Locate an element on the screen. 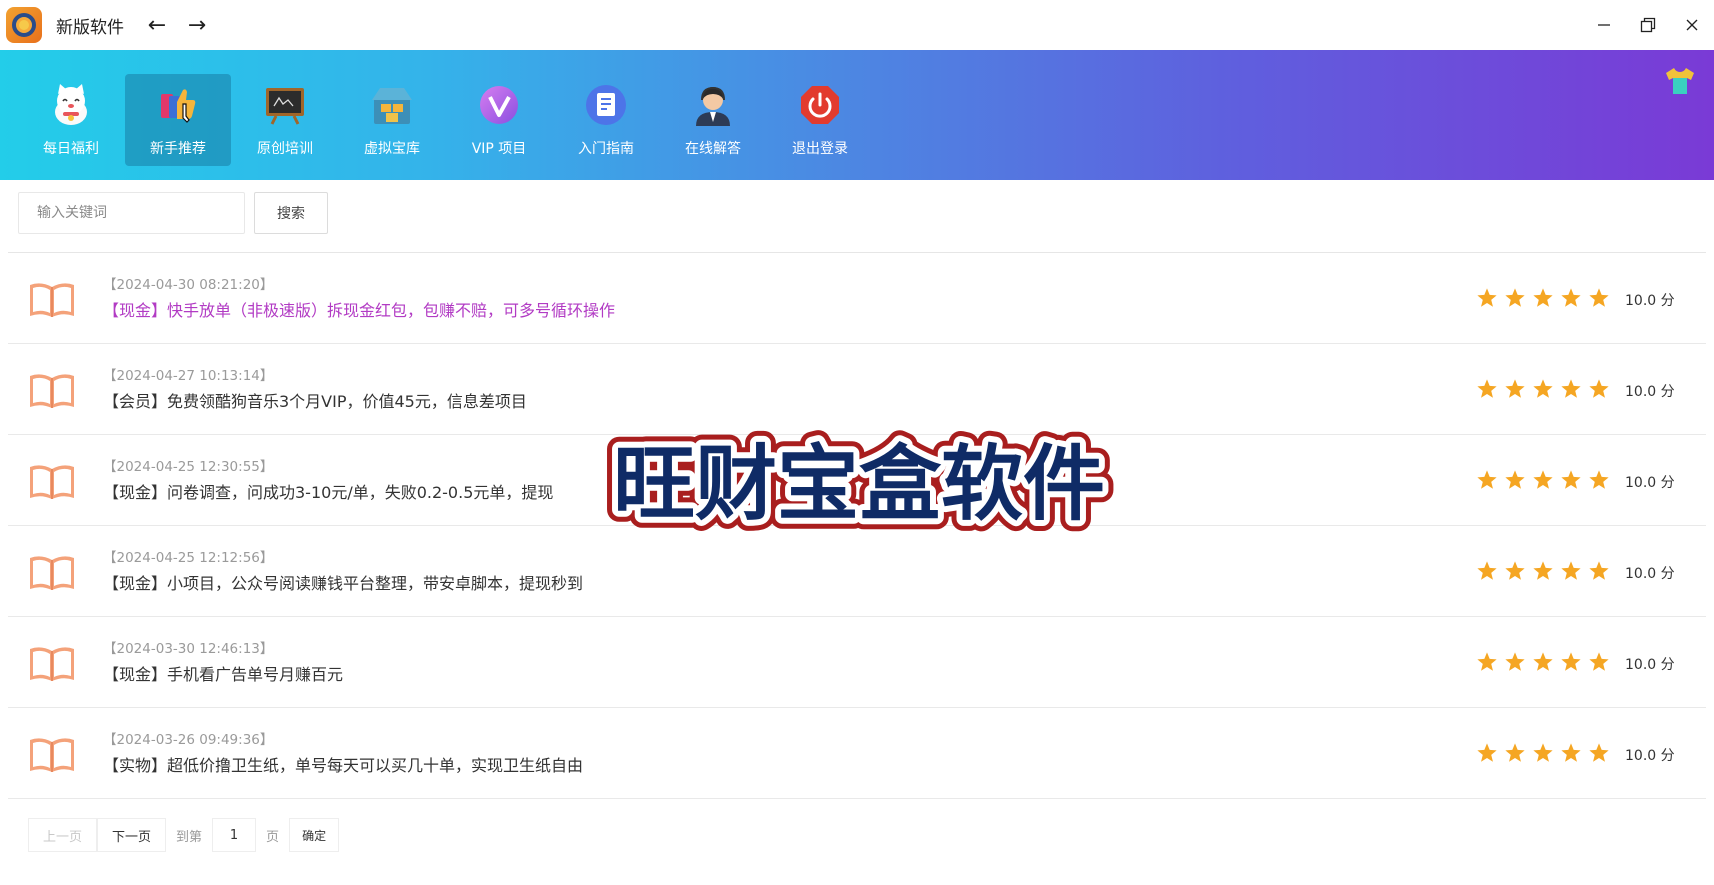 This screenshot has height=885, width=1714. tool-label: 原创培训 is located at coordinates (285, 149).